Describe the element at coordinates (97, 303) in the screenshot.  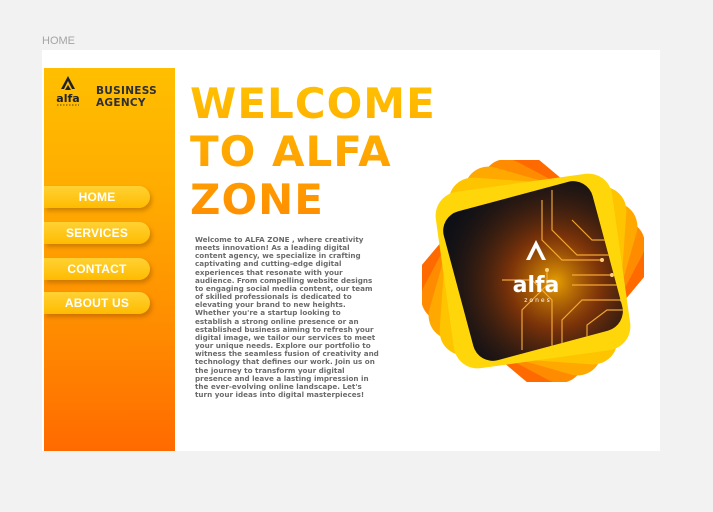
I see `nav-about-us-button: ABOUT US` at that location.